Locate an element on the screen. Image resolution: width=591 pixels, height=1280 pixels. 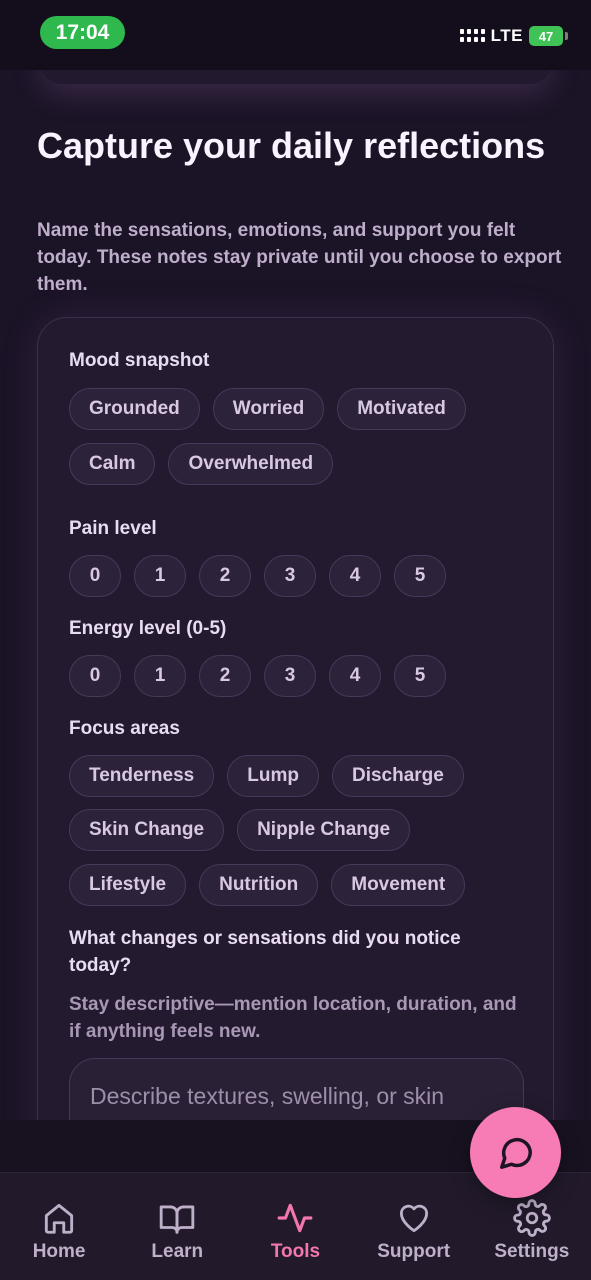
network-type: LTE is located at coordinates (506, 35).